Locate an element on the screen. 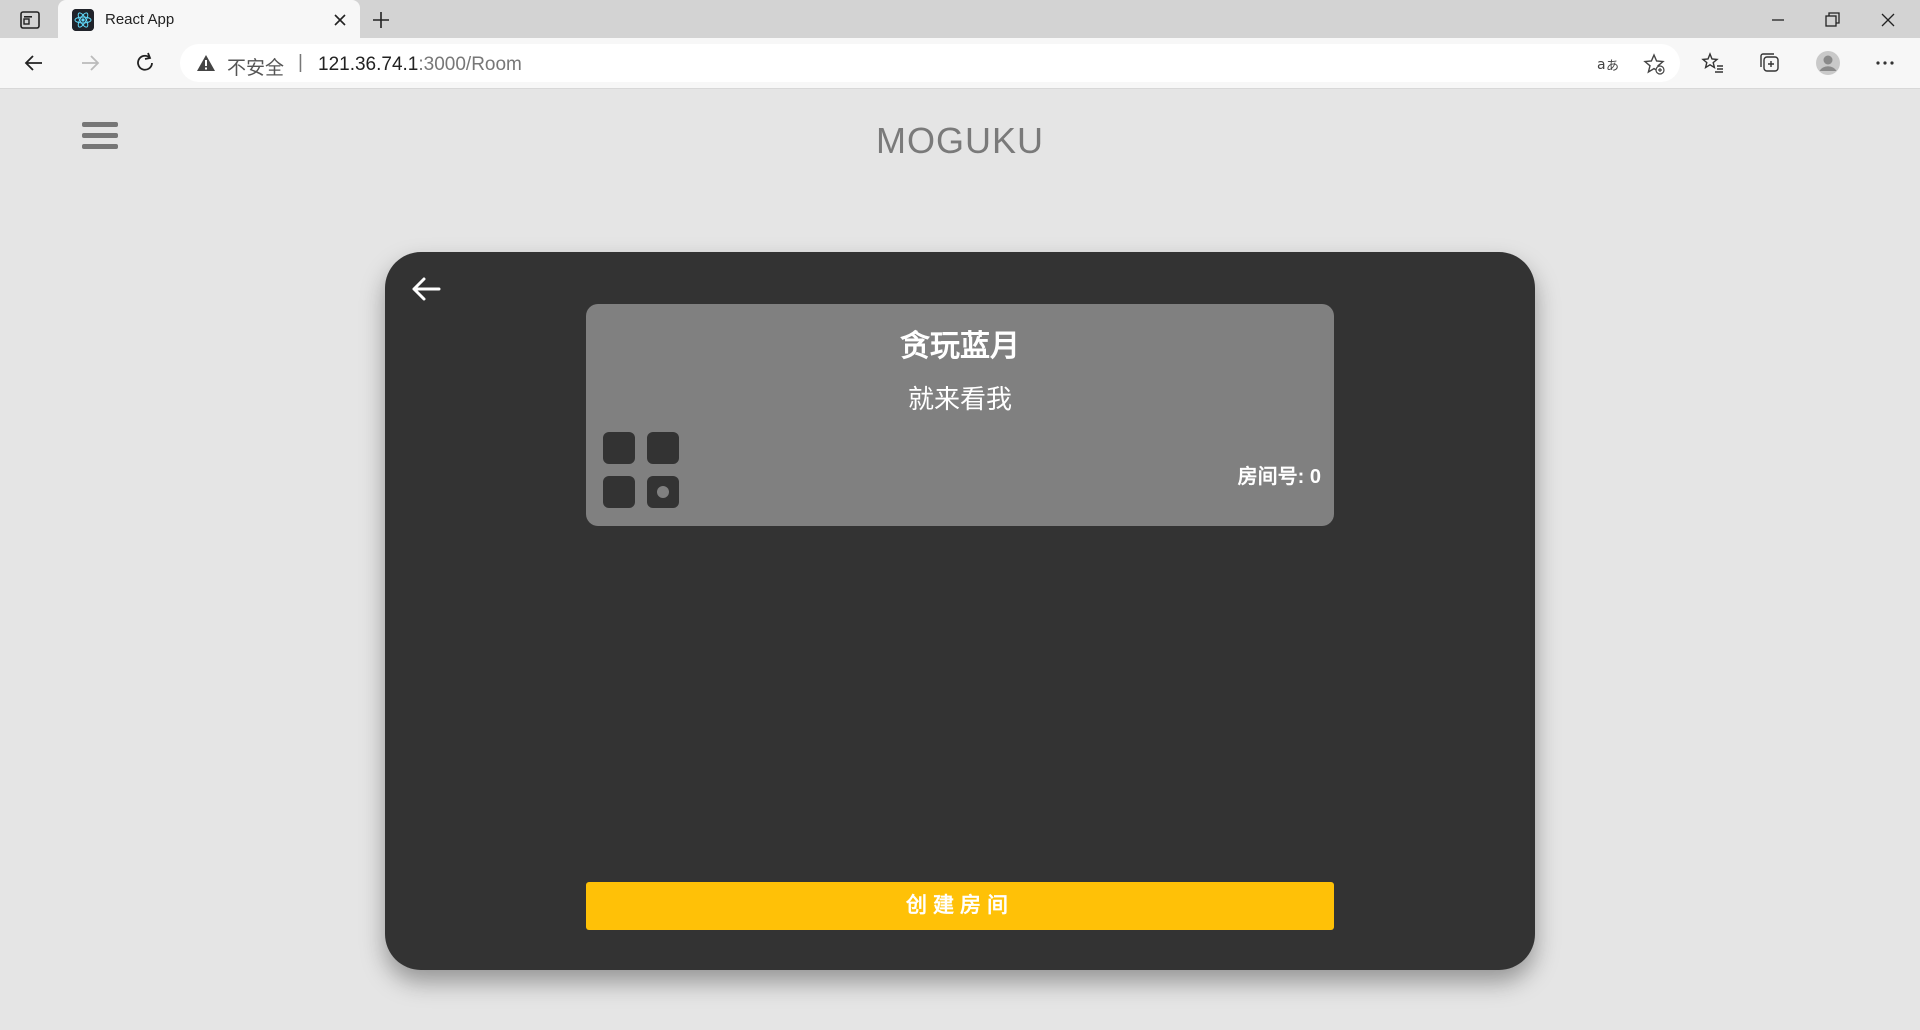 This screenshot has height=1030, width=1920. browser-toolbar: 不安全 | 121.36.74.1:3000/Room a あ is located at coordinates (960, 63).